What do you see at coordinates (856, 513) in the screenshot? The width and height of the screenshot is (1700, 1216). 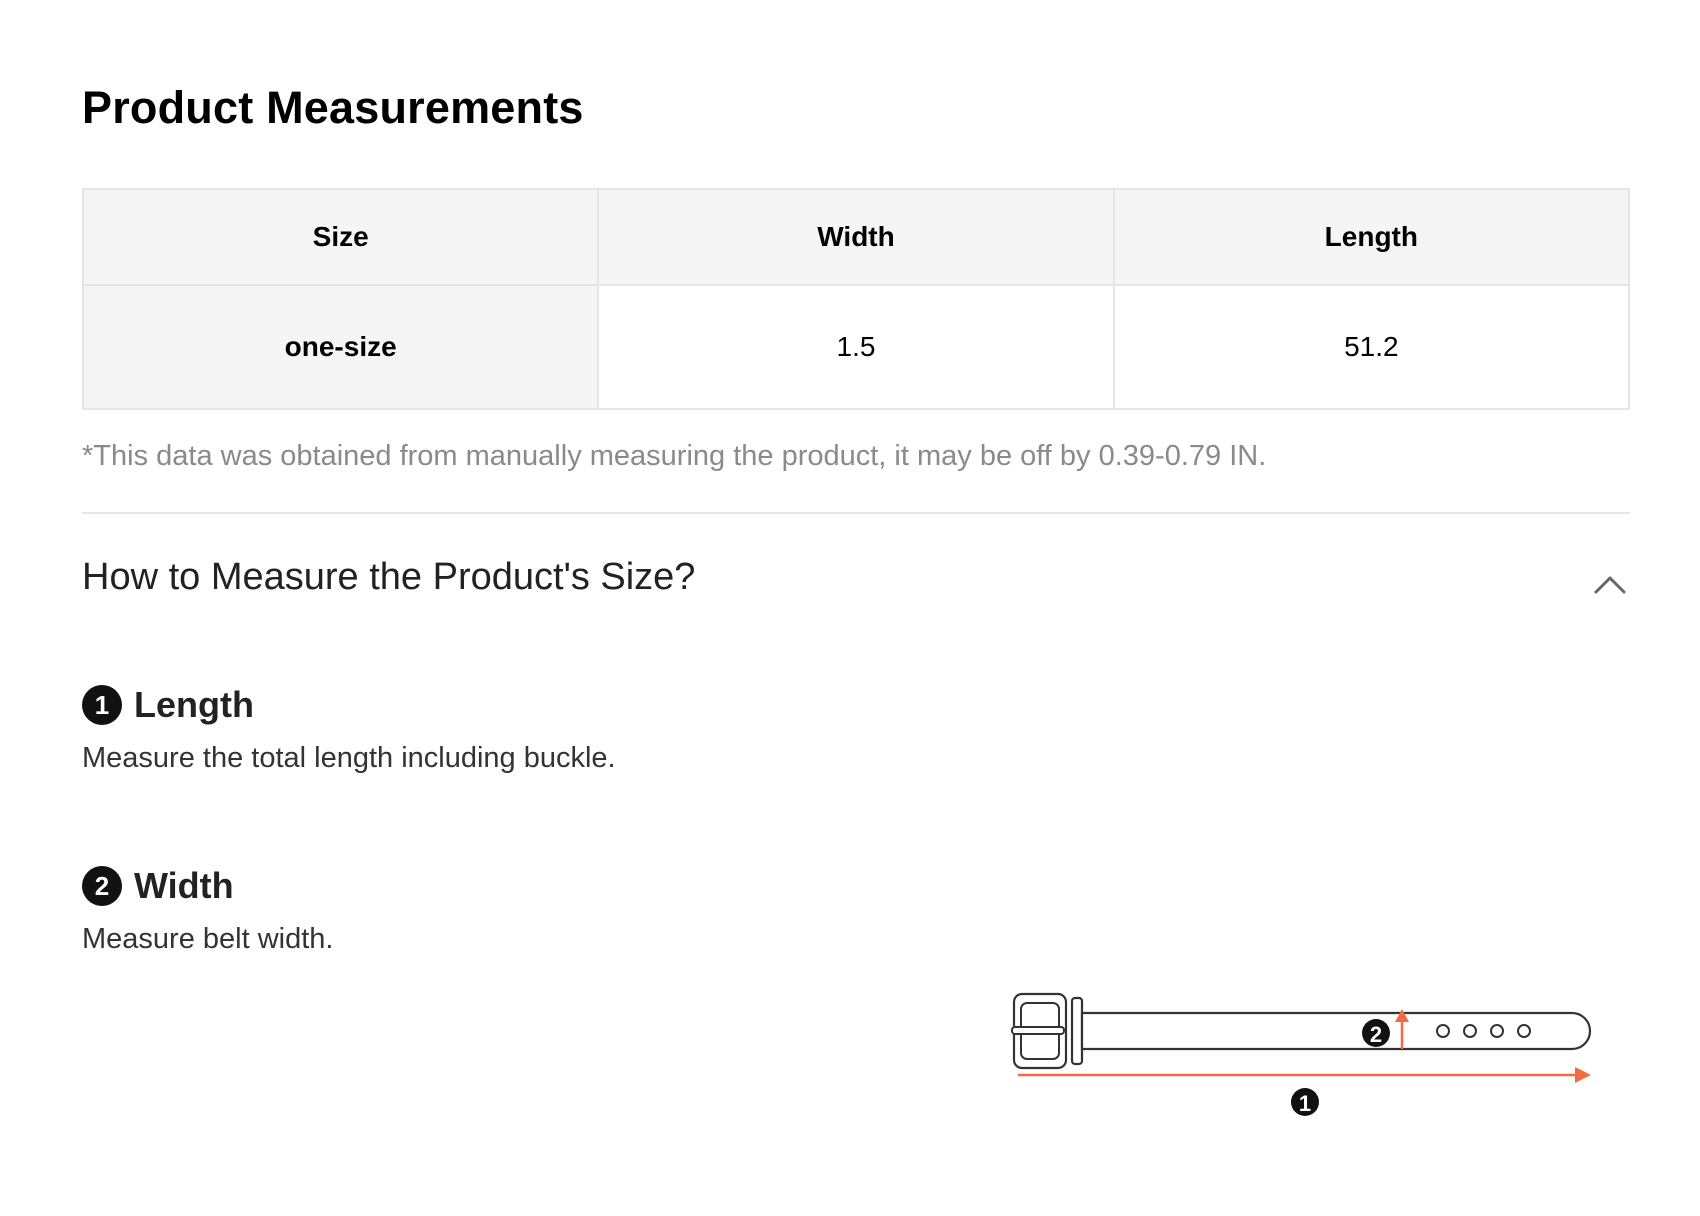 I see `section-divider` at bounding box center [856, 513].